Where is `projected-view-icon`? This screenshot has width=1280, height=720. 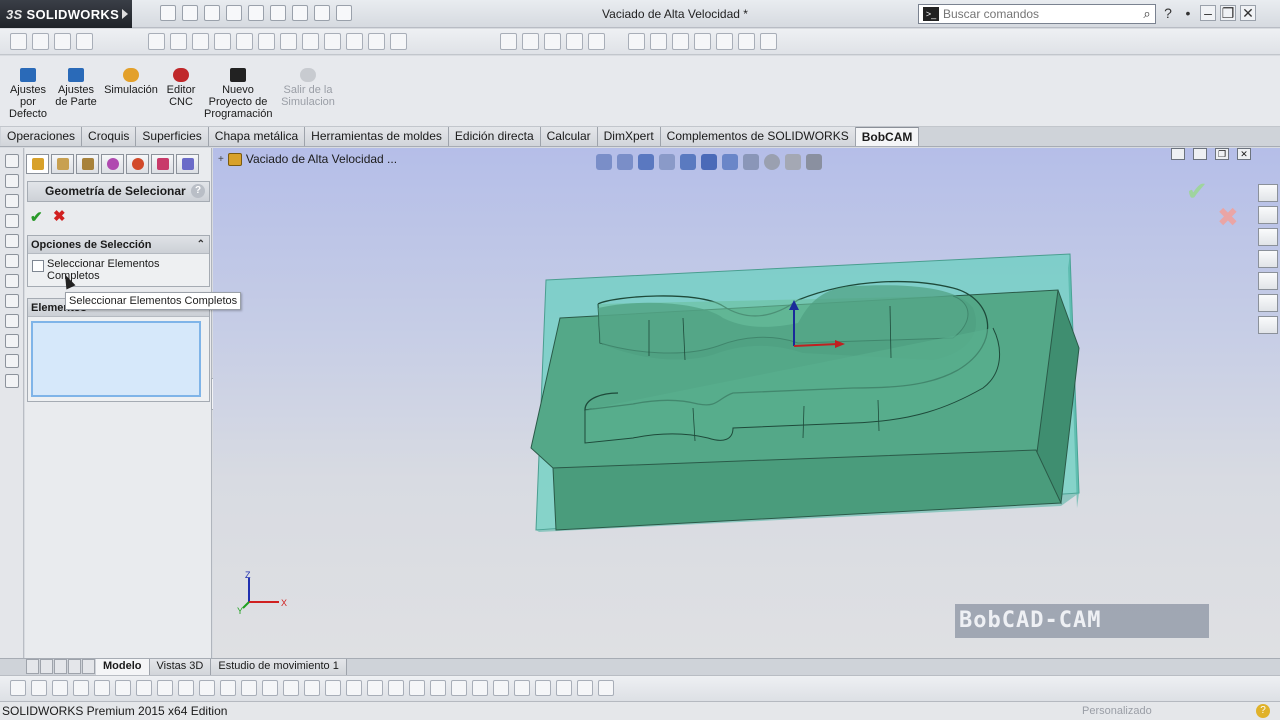 projected-view-icon is located at coordinates (680, 41).